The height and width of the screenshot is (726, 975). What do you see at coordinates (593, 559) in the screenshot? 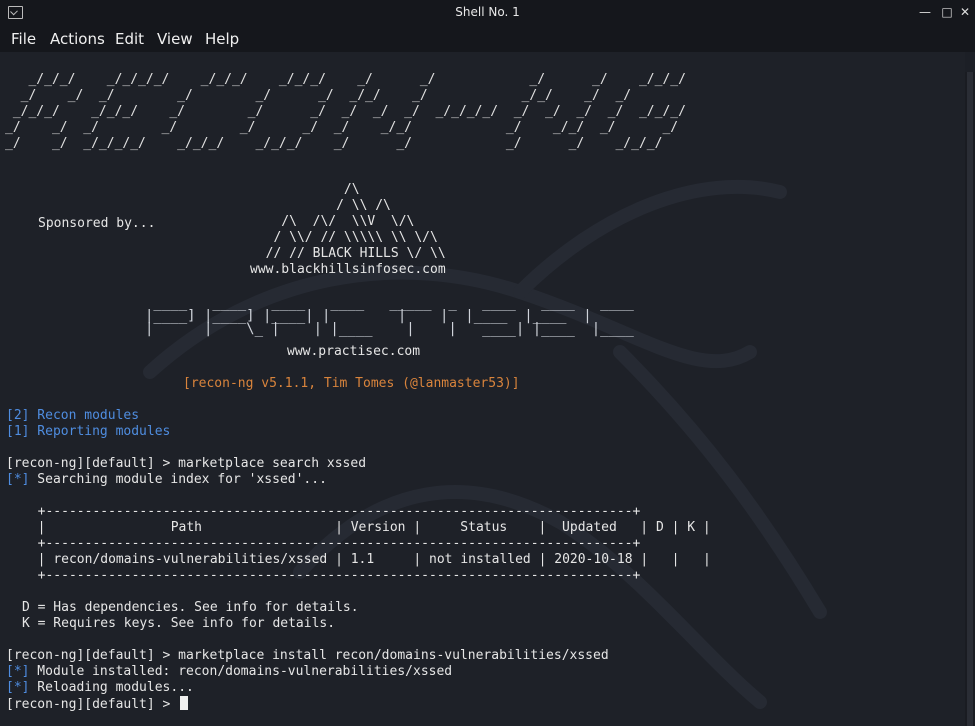
I see `table-cell-updated: 2020-10-18` at bounding box center [593, 559].